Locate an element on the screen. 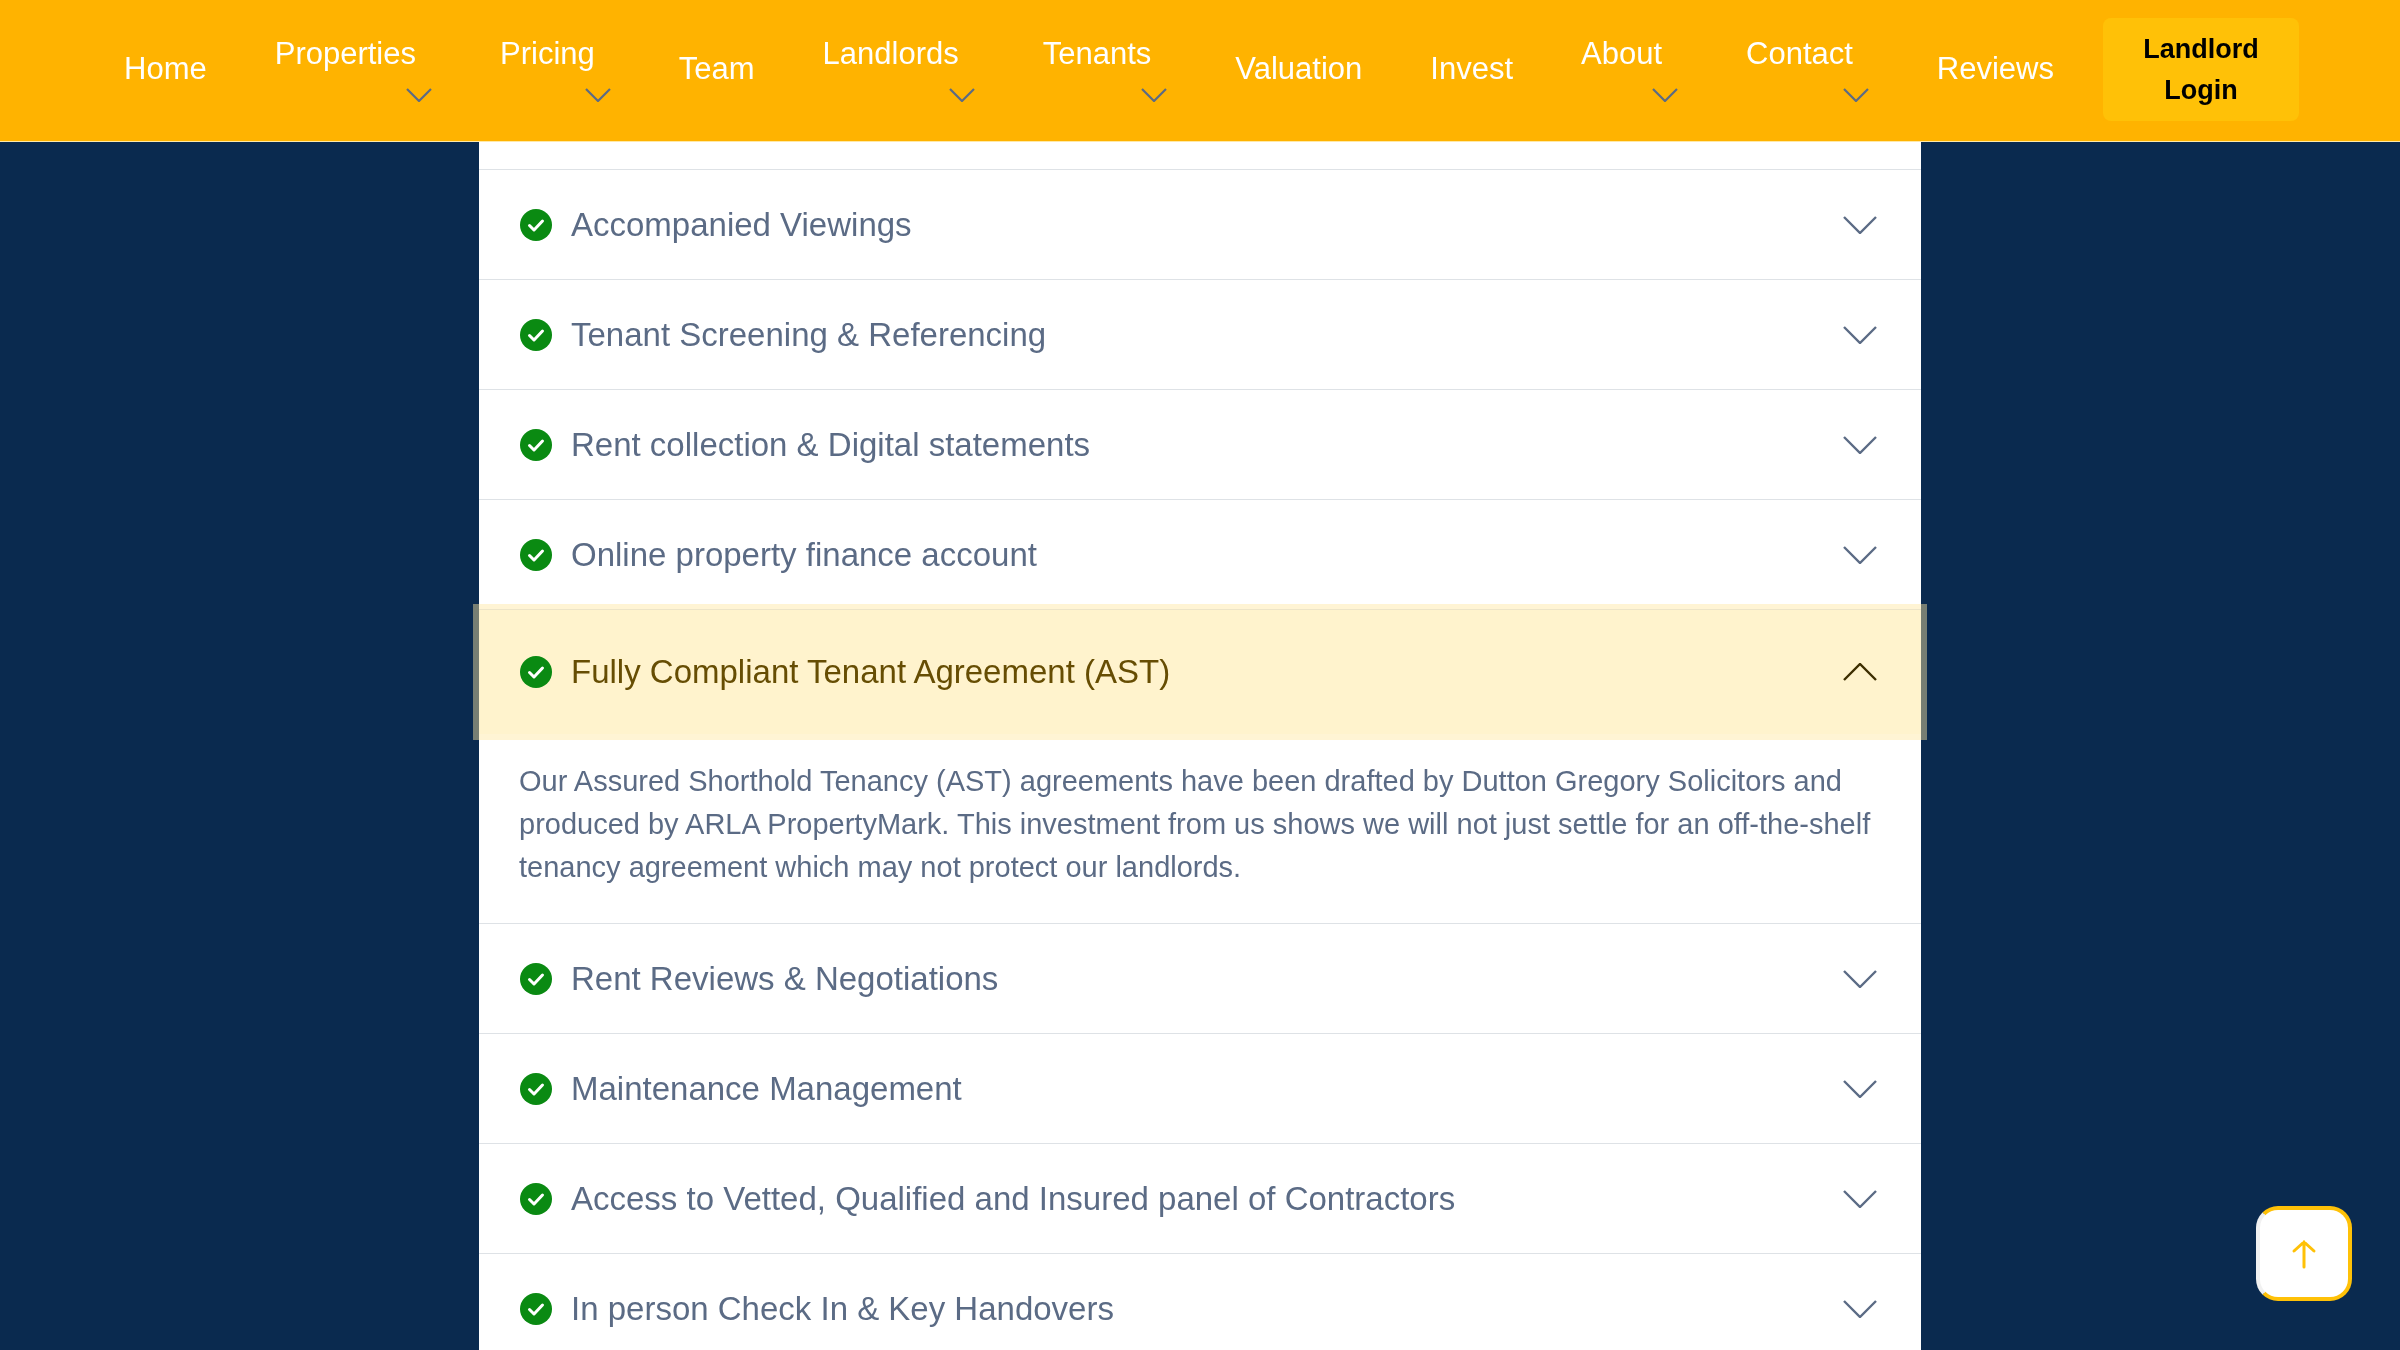  nav-link: Landlords is located at coordinates (898, 69).